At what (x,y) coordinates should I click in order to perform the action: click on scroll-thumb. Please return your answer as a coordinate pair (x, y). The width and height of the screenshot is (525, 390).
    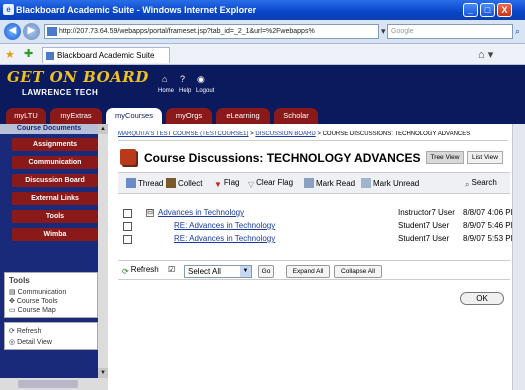
    Looking at the image, I should click on (48, 384).